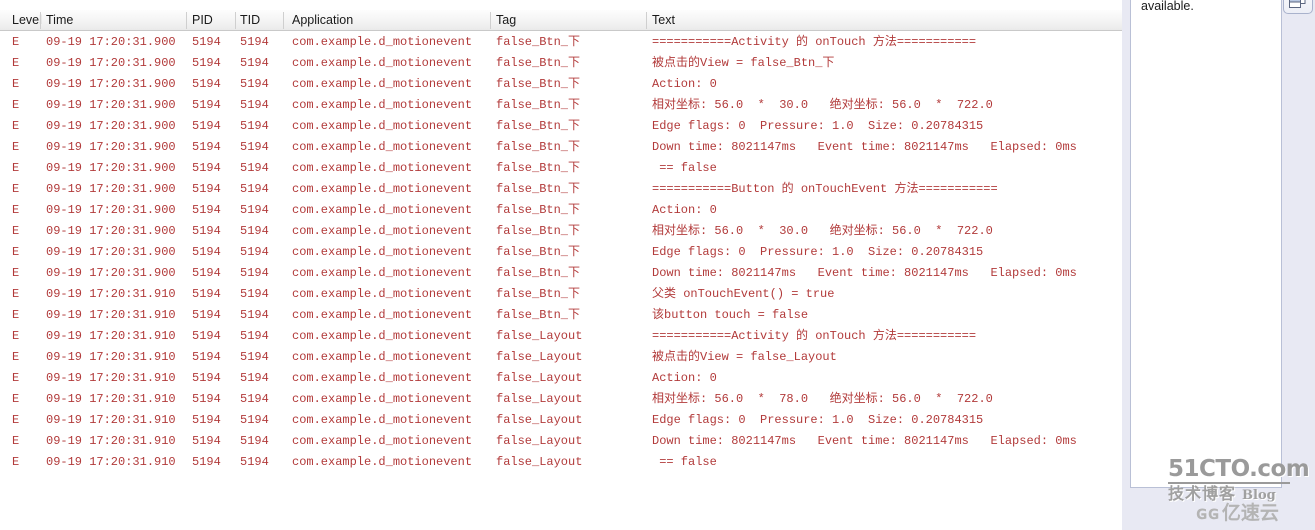 The image size is (1315, 530). I want to click on column-header-tag: Tag, so click(503, 20).